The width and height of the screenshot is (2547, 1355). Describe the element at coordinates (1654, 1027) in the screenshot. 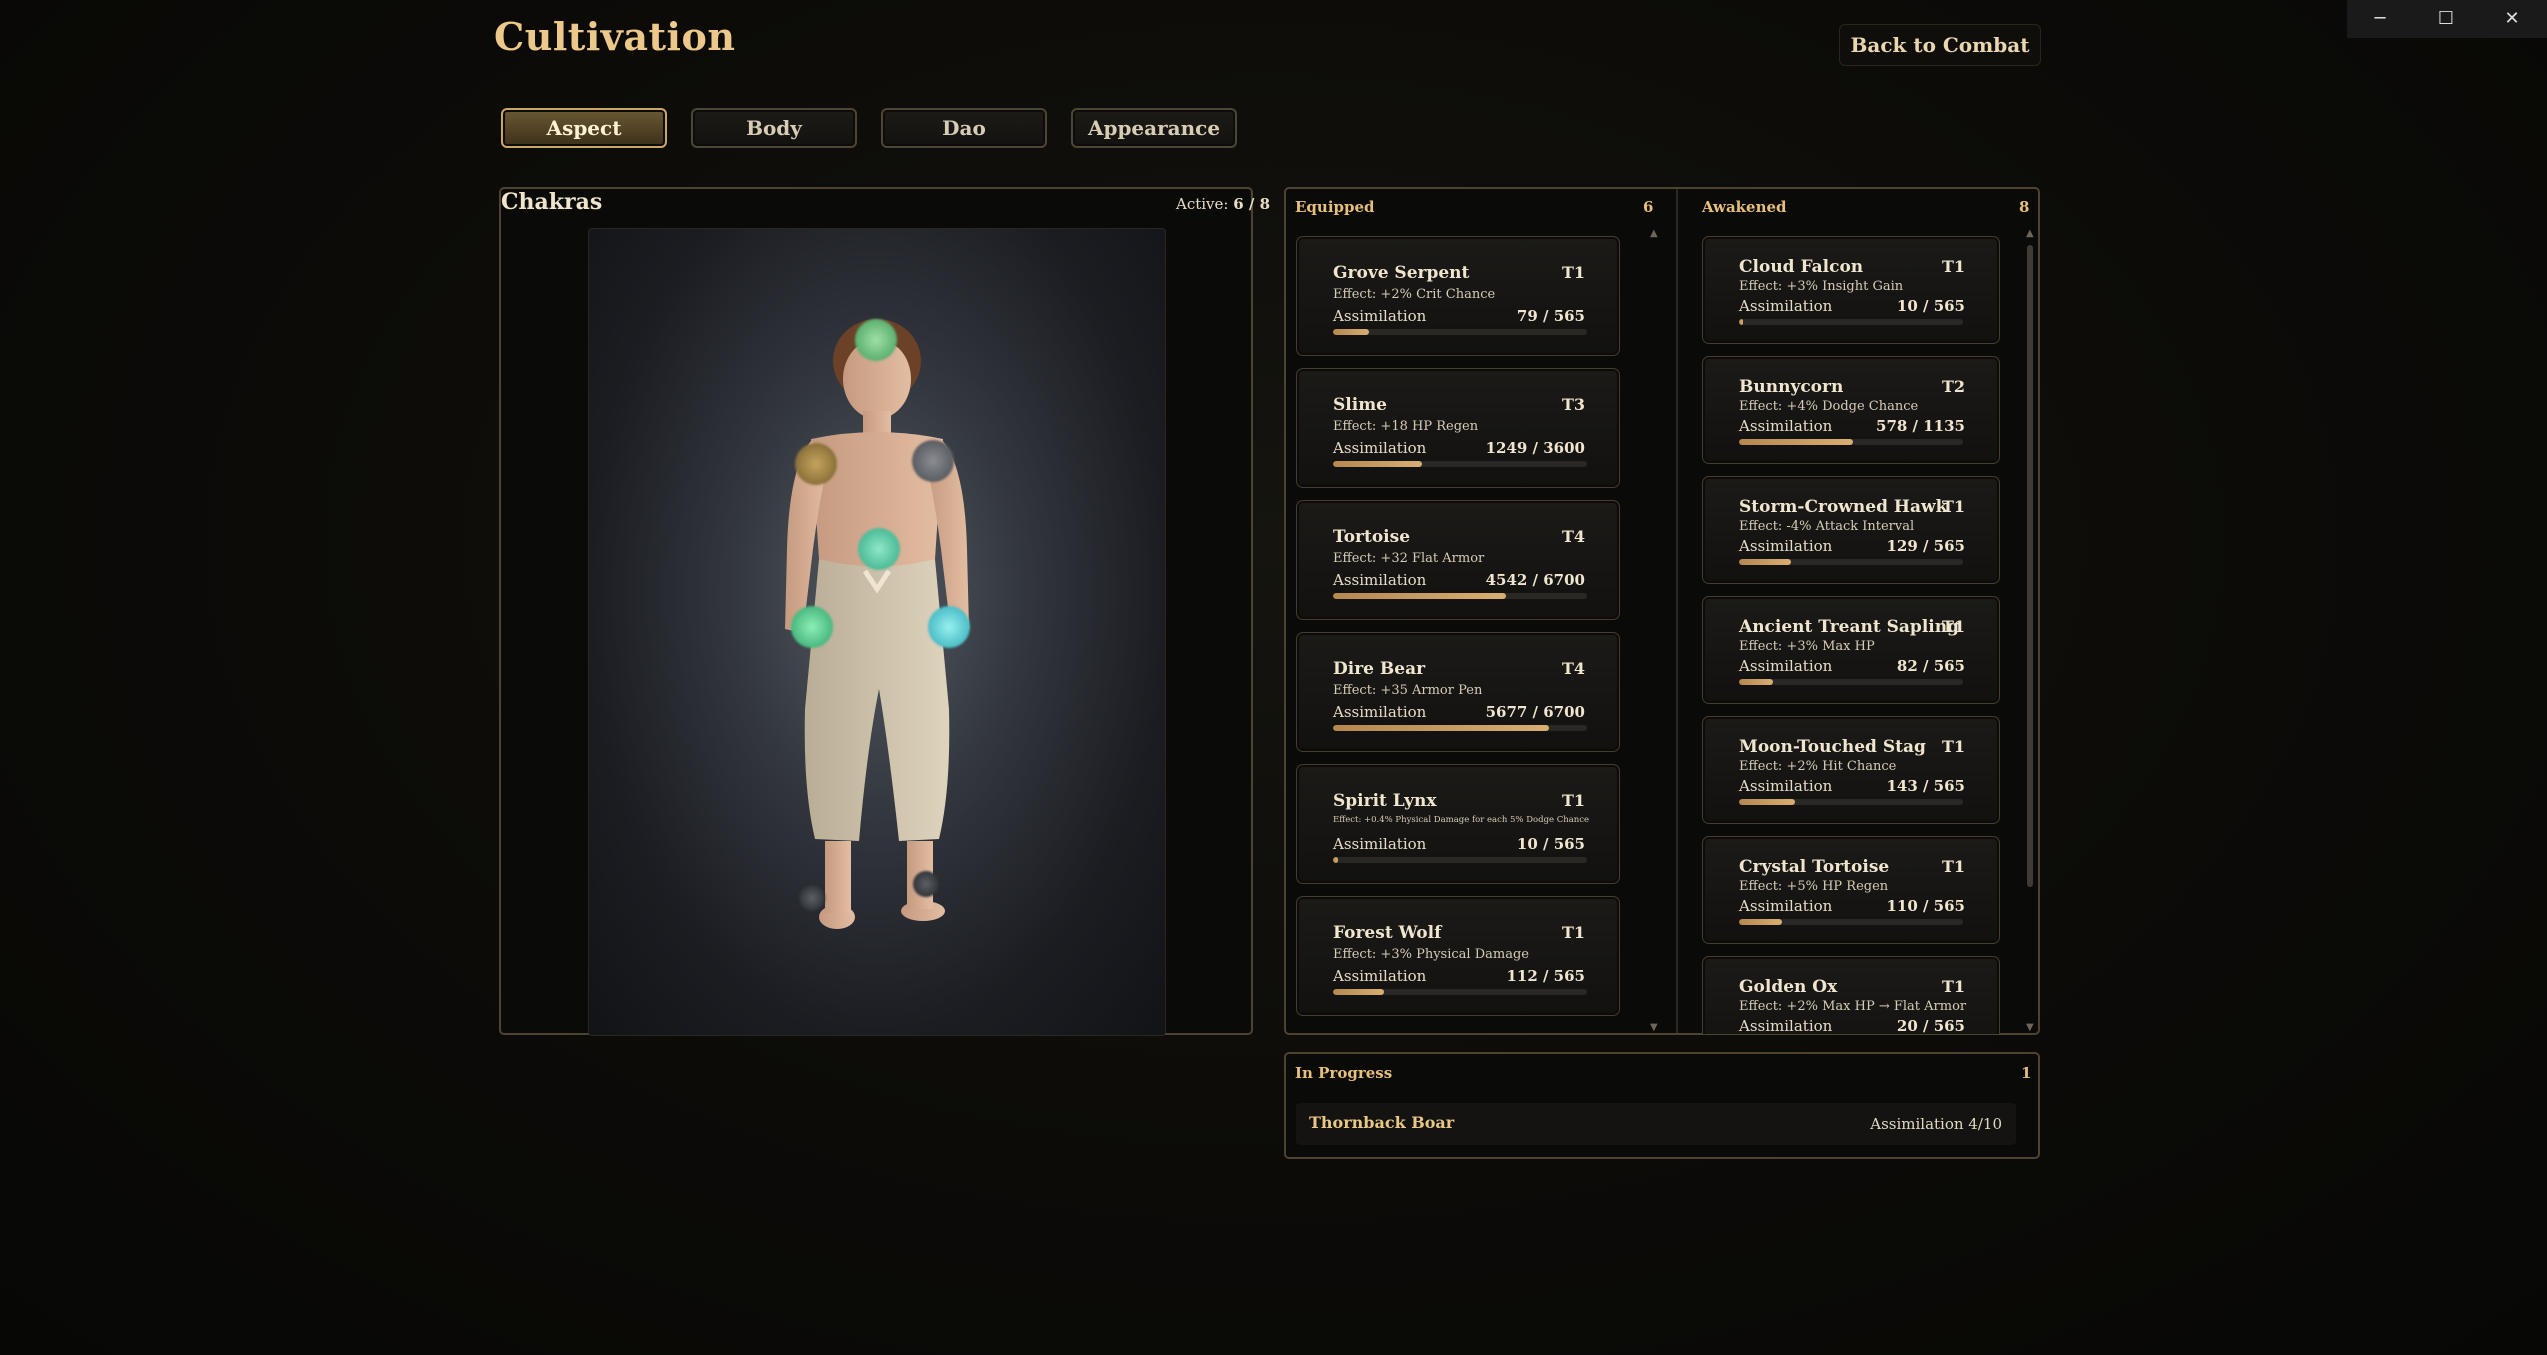

I see `equipped-scroll-down-icon: ▼` at that location.